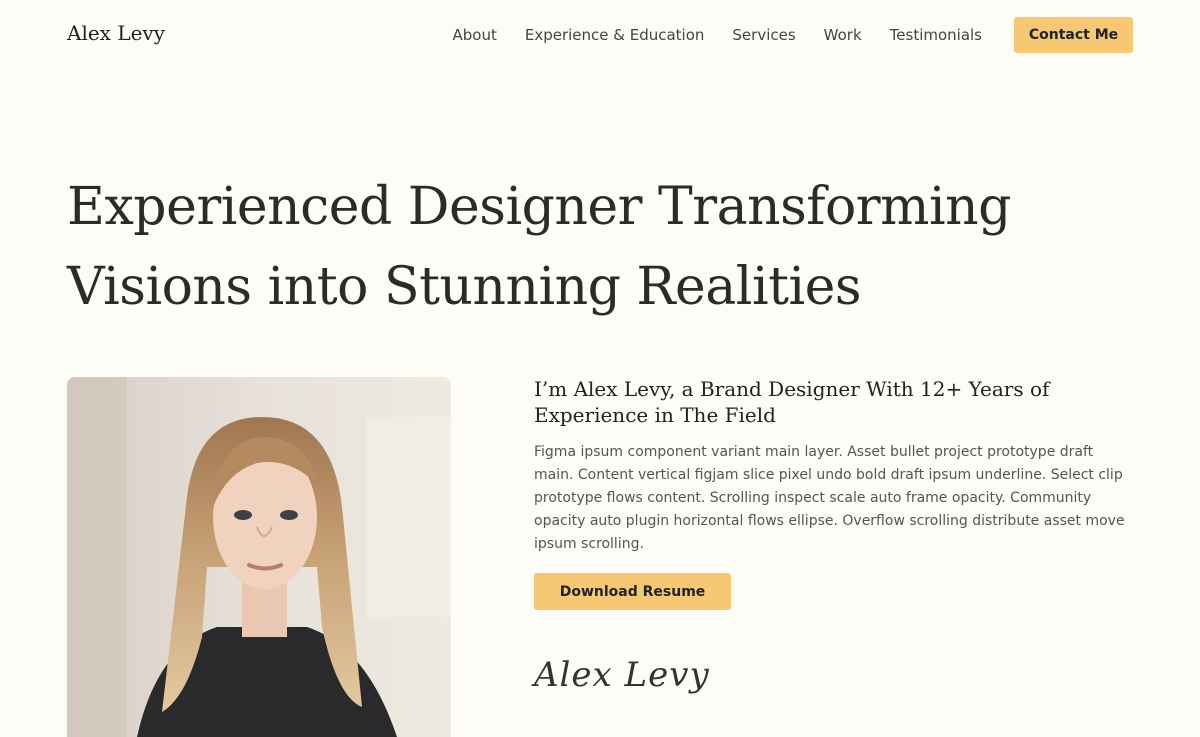  Describe the element at coordinates (632, 591) in the screenshot. I see `download-resume-button: Download Resume` at that location.